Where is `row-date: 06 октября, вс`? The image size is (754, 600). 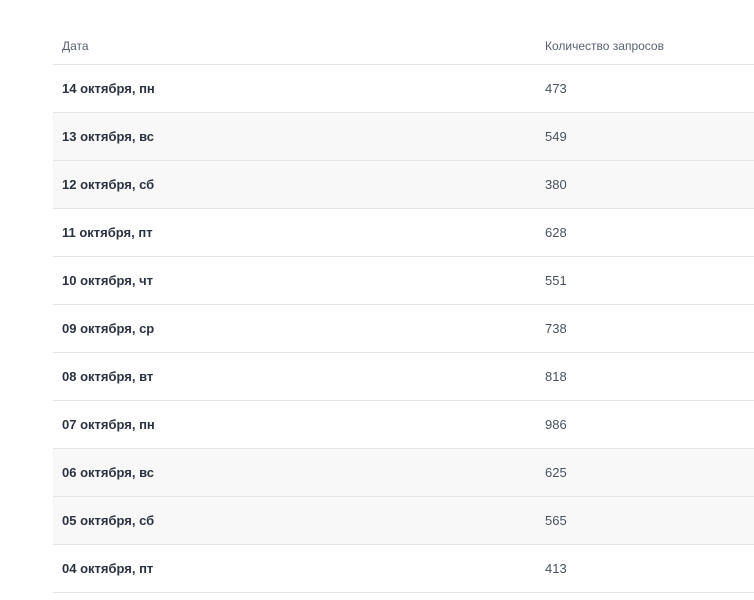 row-date: 06 октября, вс is located at coordinates (108, 472).